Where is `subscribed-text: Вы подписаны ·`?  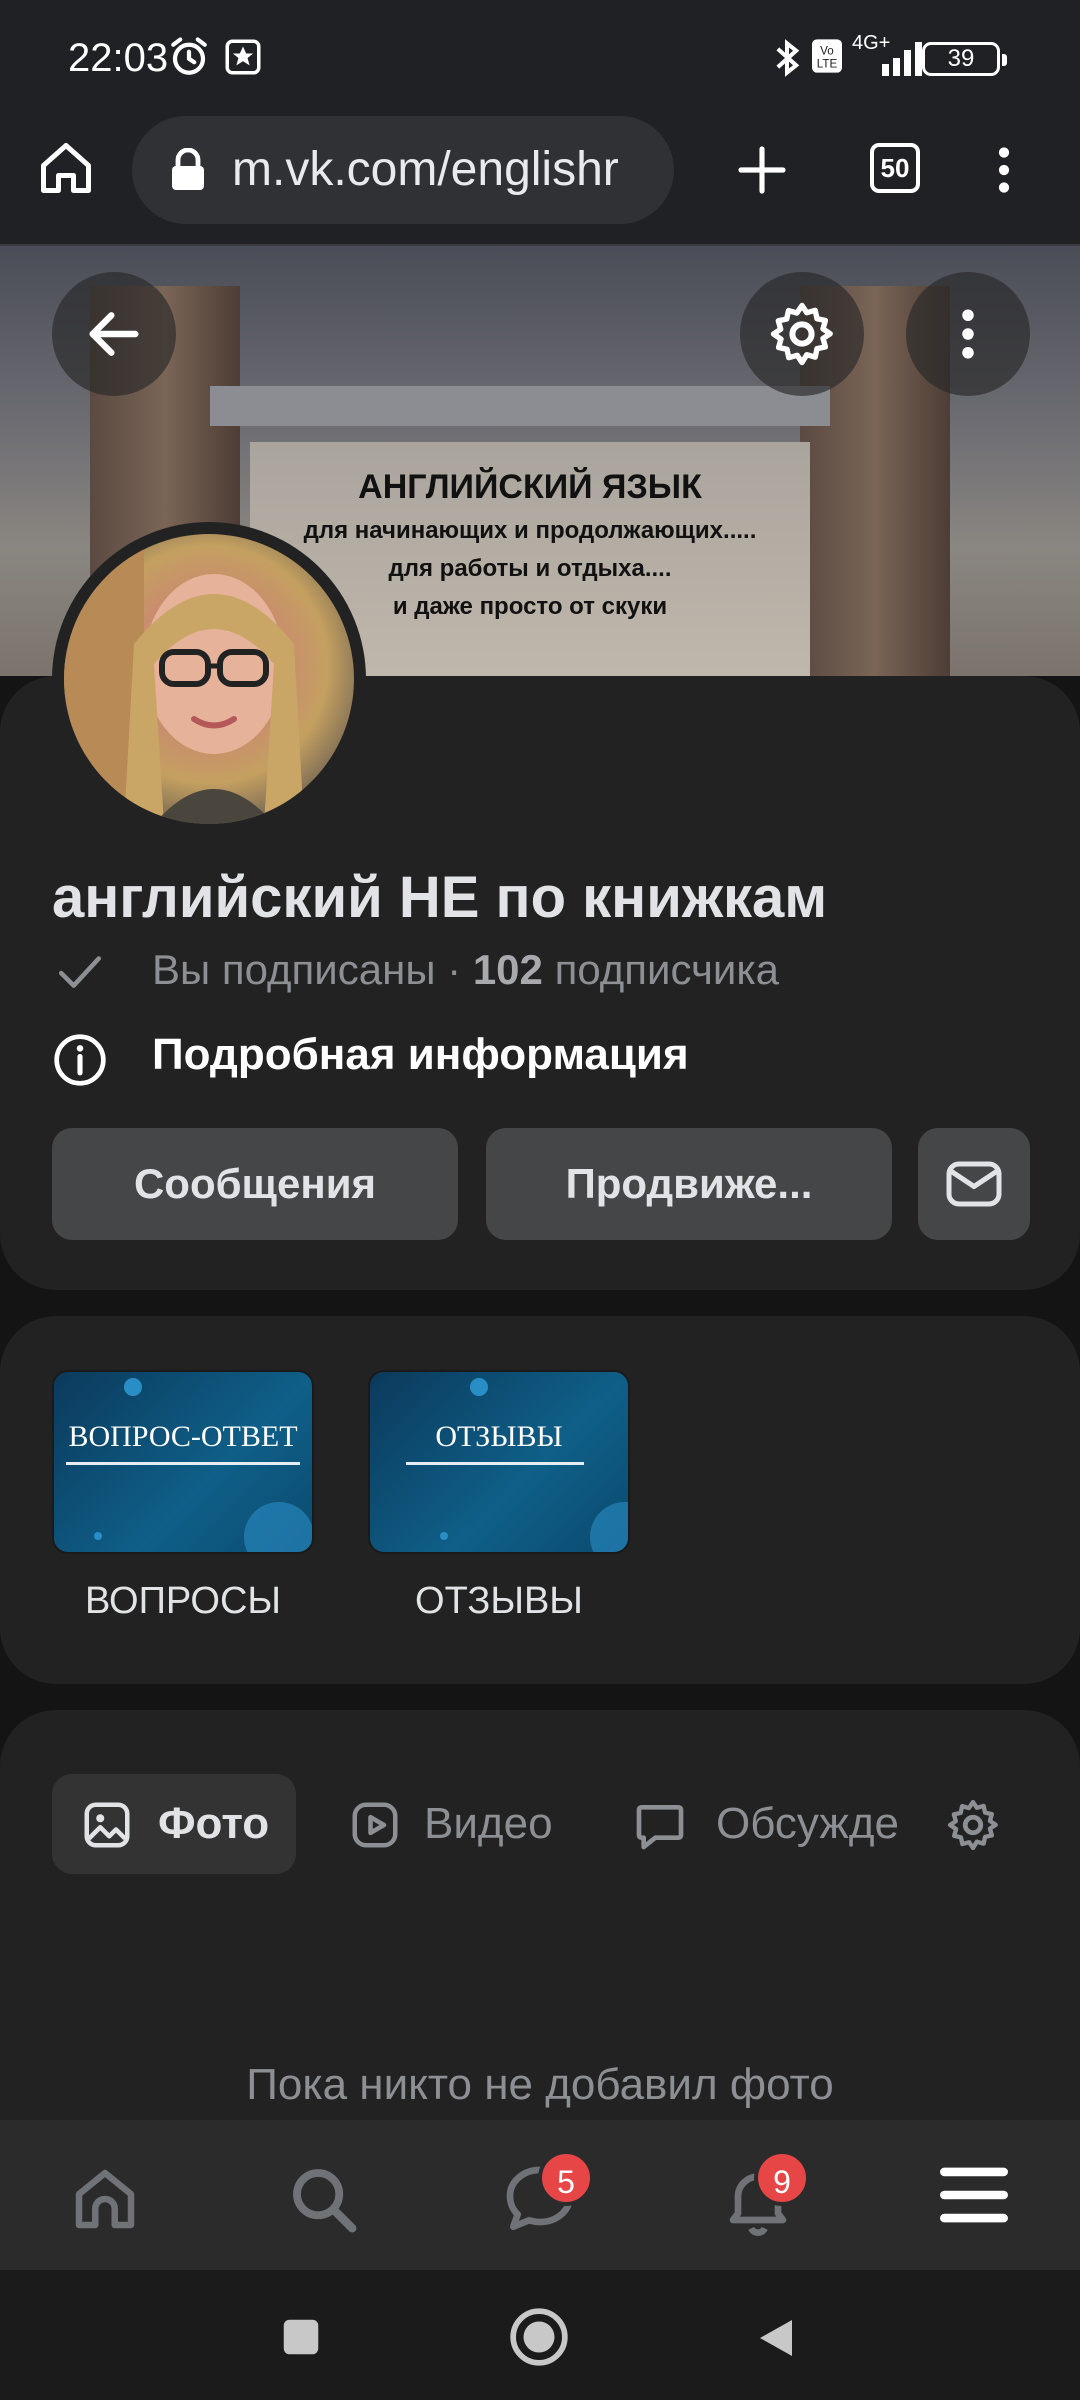 subscribed-text: Вы подписаны · is located at coordinates (307, 969).